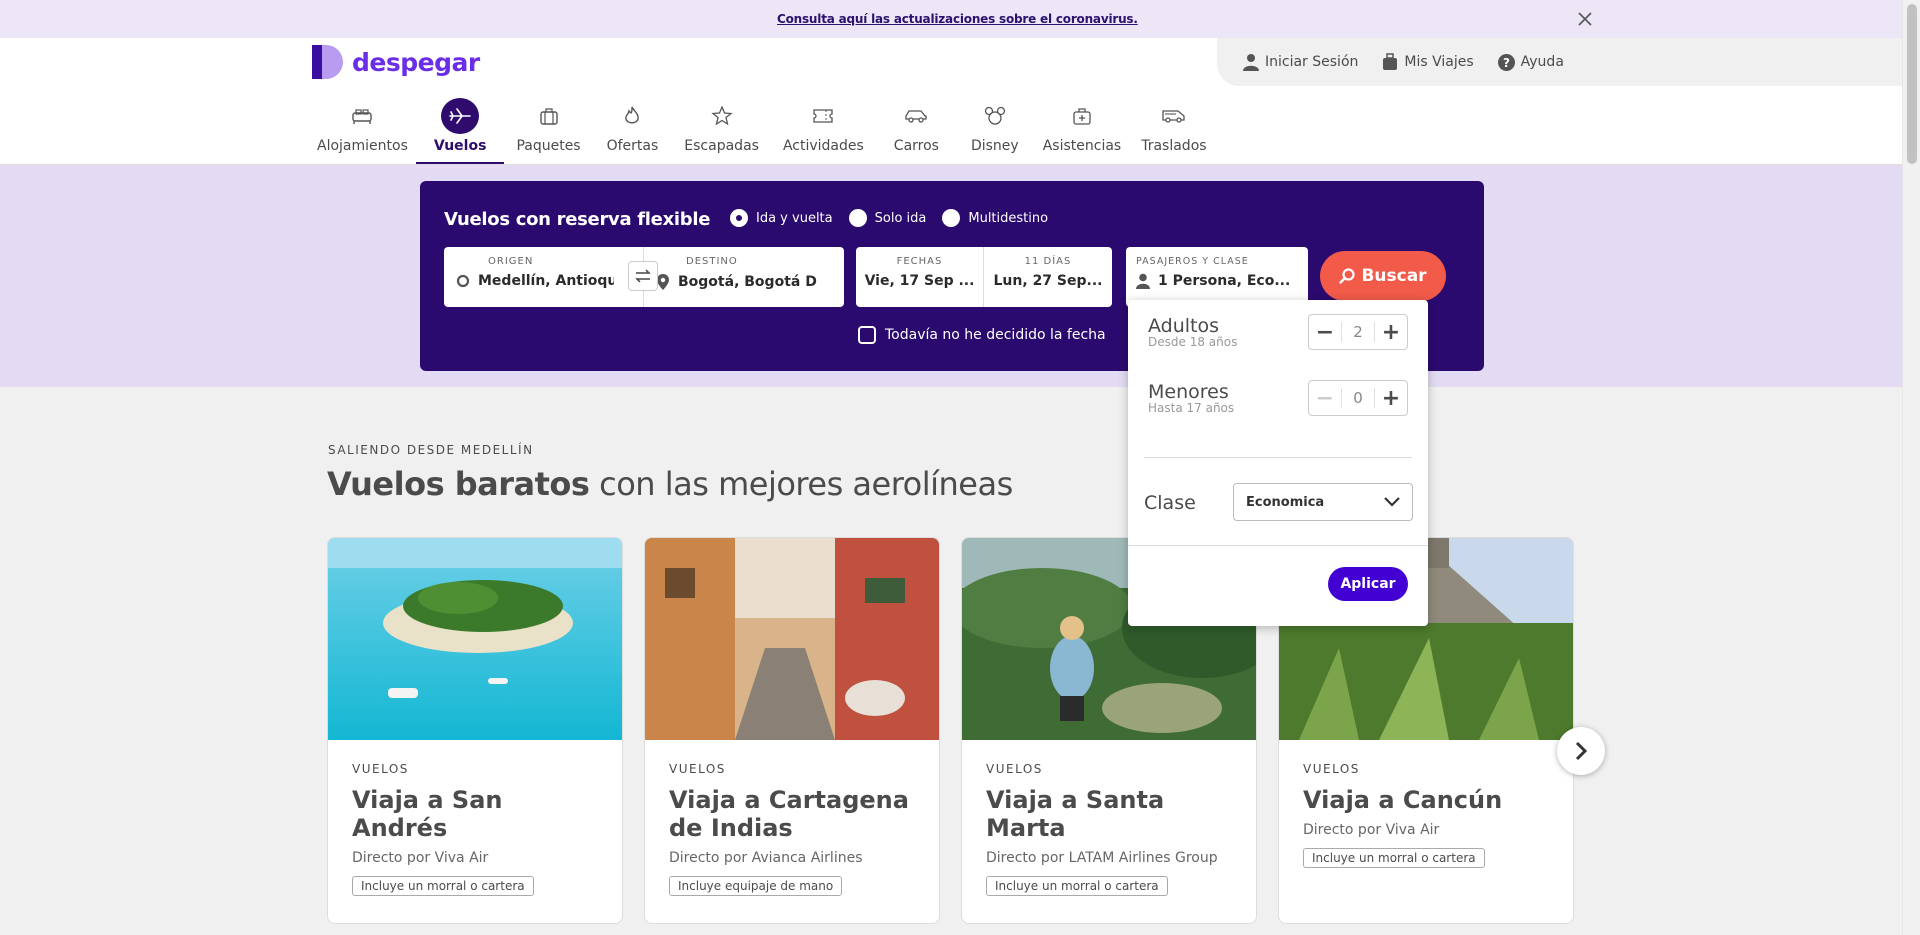  I want to click on card-airline: Directo por Avianca Airlines, so click(766, 858).